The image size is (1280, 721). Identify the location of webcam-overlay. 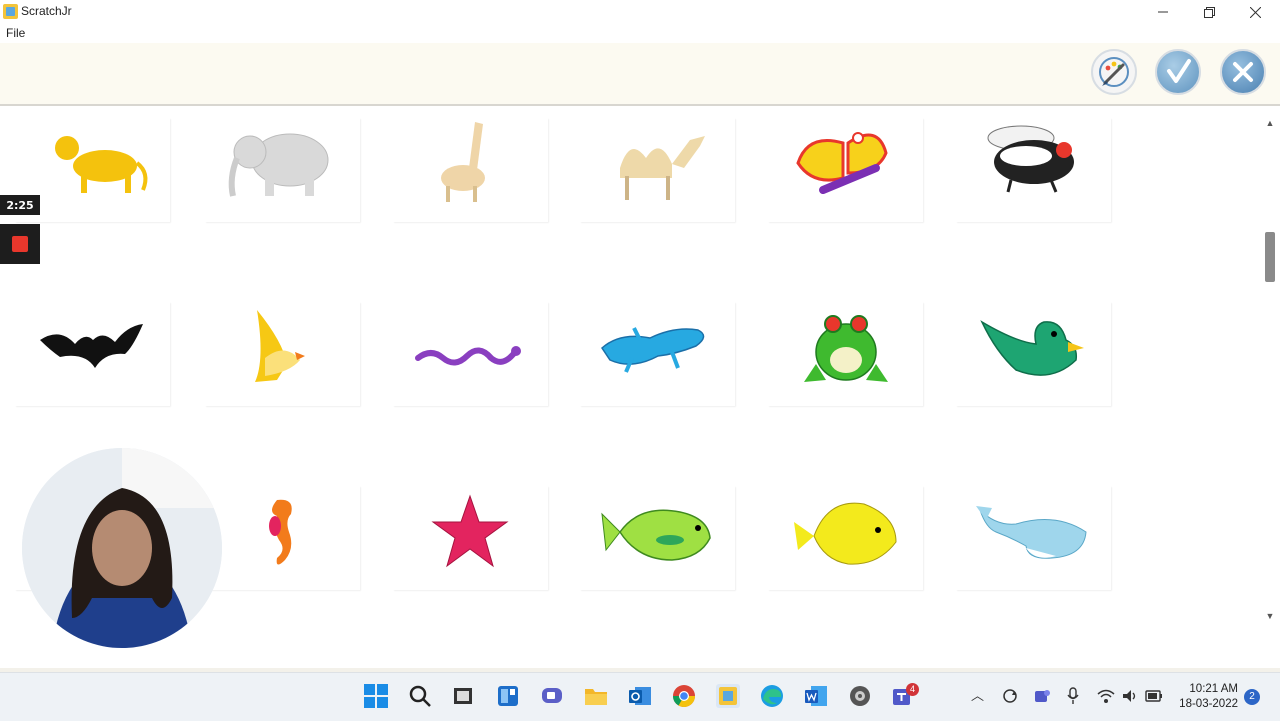
(122, 548).